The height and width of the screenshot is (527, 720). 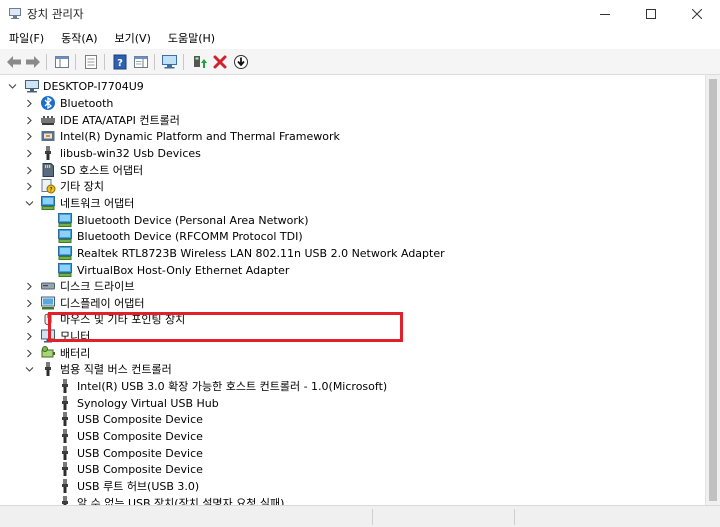 What do you see at coordinates (61, 61) in the screenshot?
I see `show-hide-console-tree-button` at bounding box center [61, 61].